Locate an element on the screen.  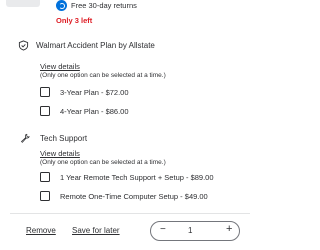
wrench-icon is located at coordinates (25, 138).